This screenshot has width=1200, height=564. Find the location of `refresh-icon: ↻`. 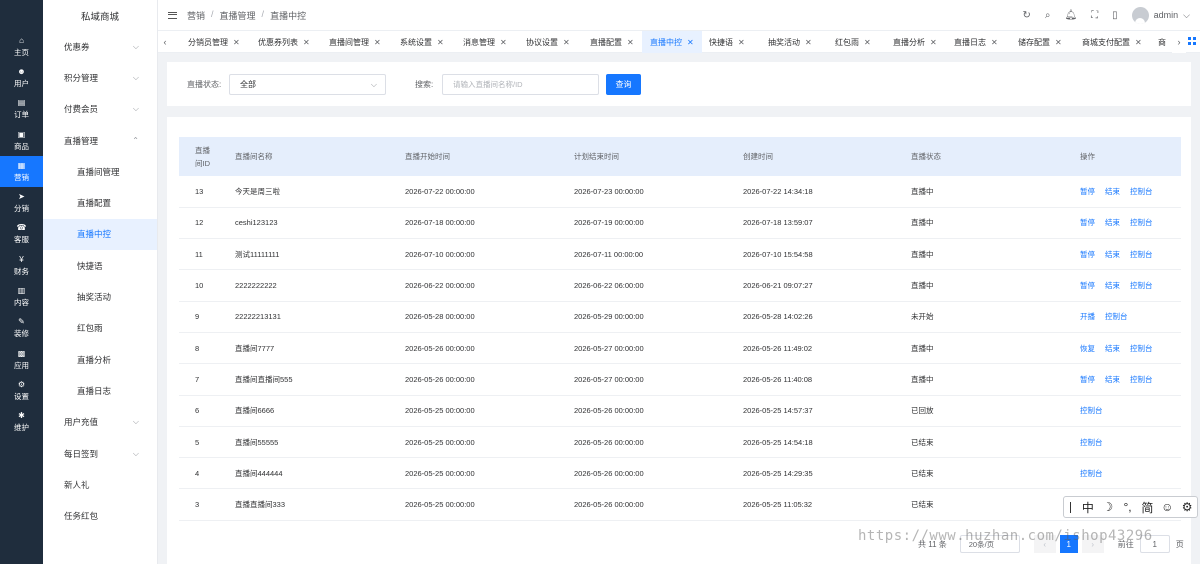

refresh-icon: ↻ is located at coordinates (1026, 15).